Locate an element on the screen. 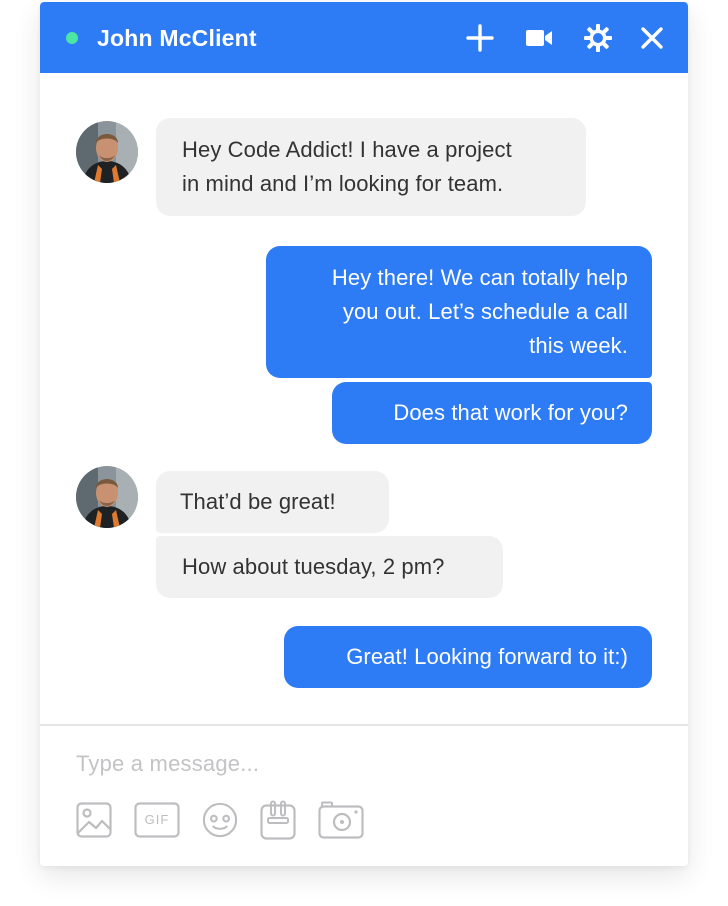 The image size is (728, 906). gif-icon: GIF is located at coordinates (157, 820).